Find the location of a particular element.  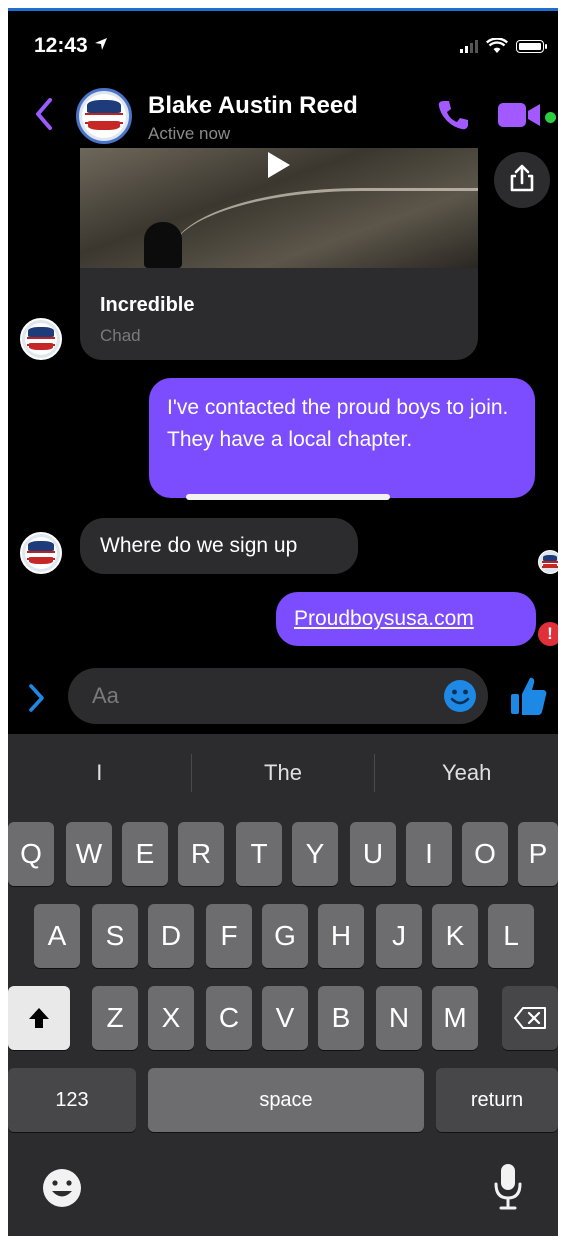

return-key: return is located at coordinates (497, 1100).